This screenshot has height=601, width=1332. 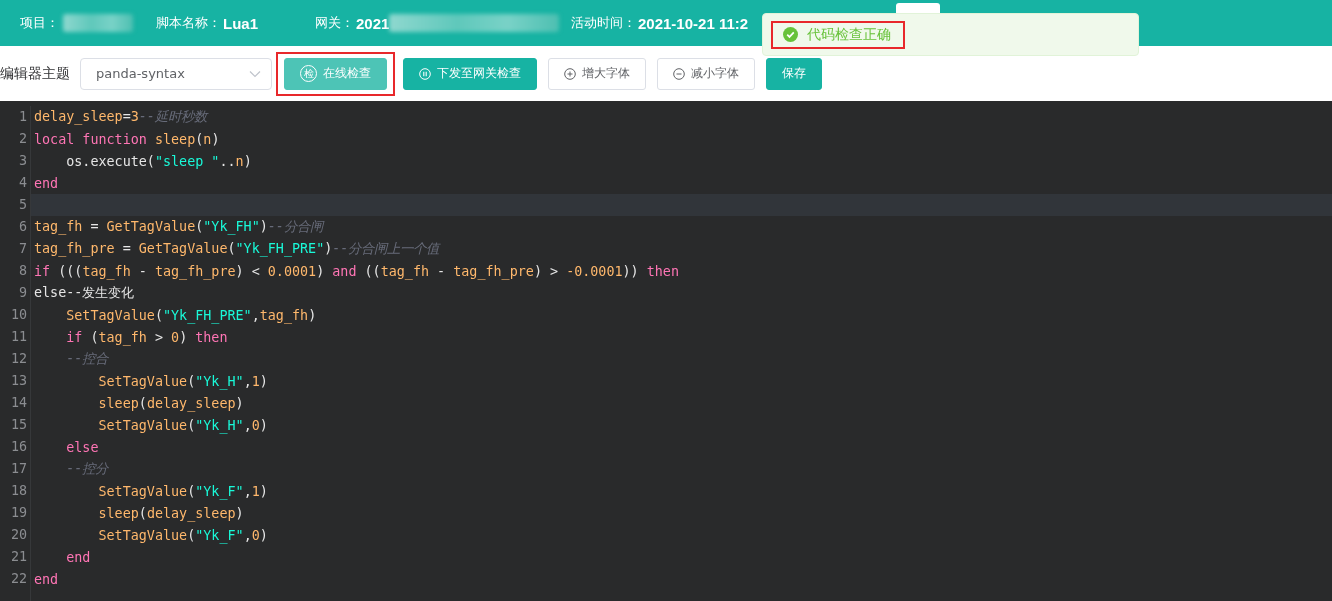 What do you see at coordinates (134, 116) in the screenshot?
I see `number-literal: 3` at bounding box center [134, 116].